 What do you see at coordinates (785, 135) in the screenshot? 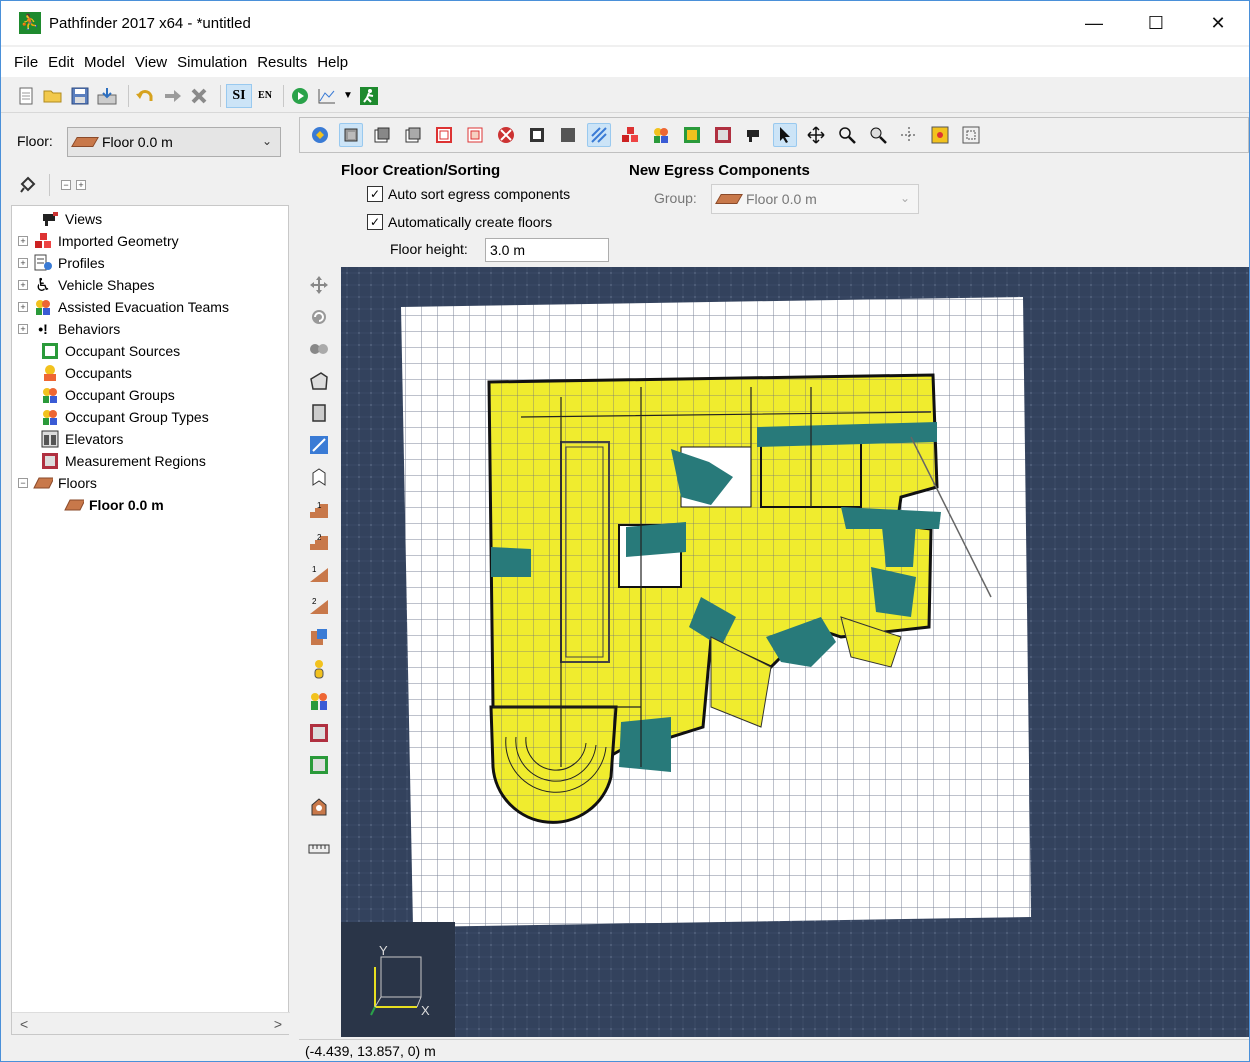
I see `select-tool-icon` at bounding box center [785, 135].